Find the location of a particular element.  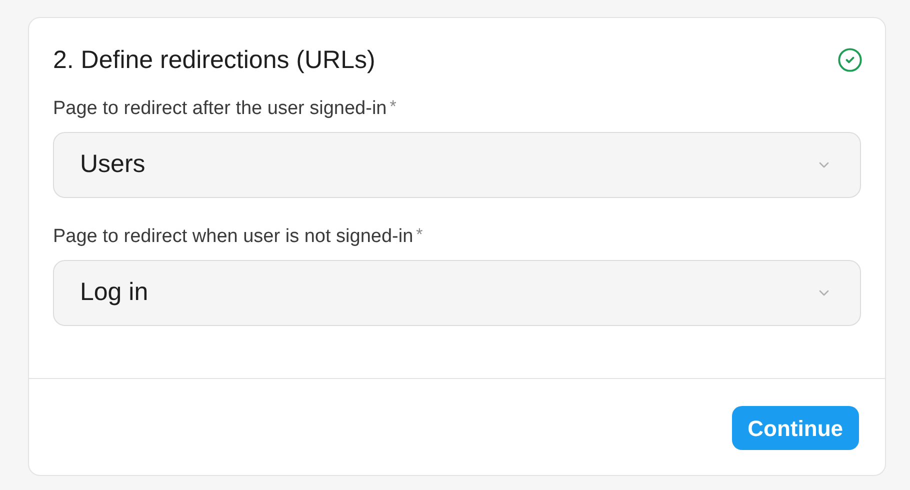

select-field: Users is located at coordinates (457, 165).